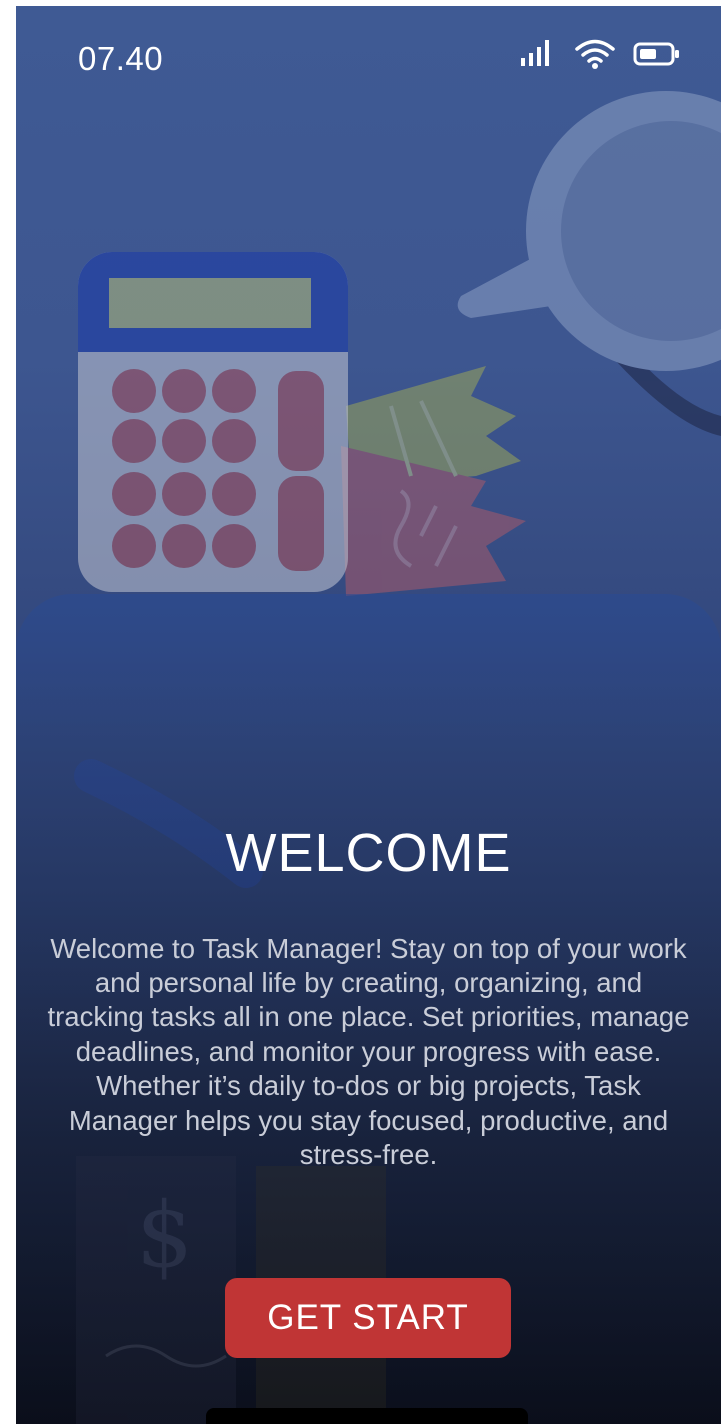 This screenshot has width=727, height=1424. What do you see at coordinates (368, 56) in the screenshot?
I see `status-bar: 07.40` at bounding box center [368, 56].